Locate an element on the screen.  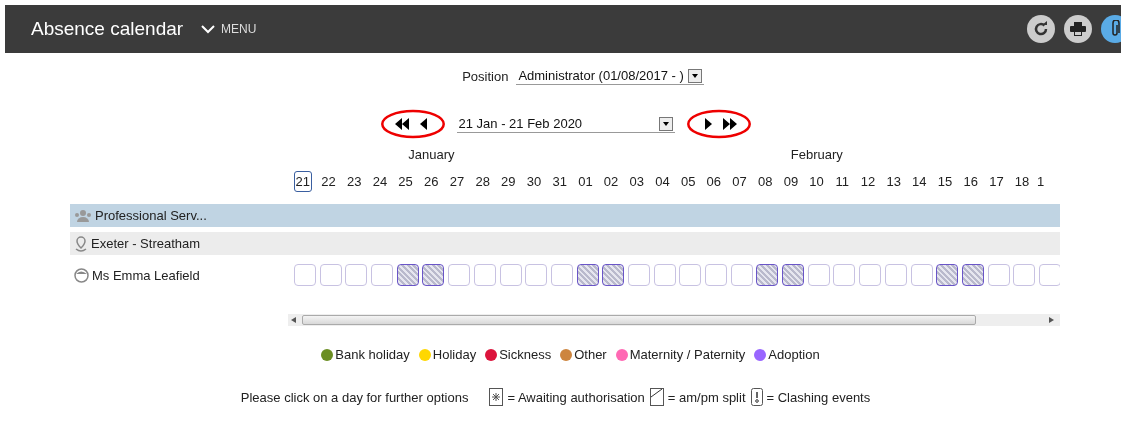
day-number: 27 is located at coordinates (457, 181).